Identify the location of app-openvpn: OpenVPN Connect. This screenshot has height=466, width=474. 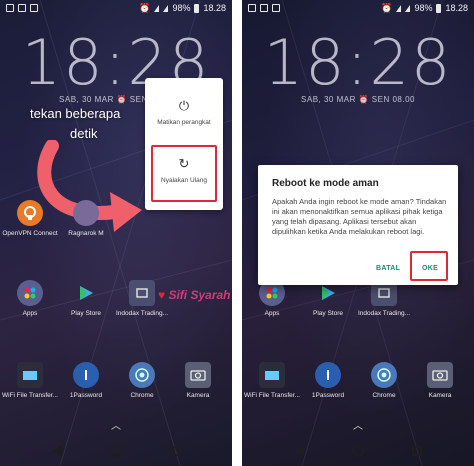
(30, 218).